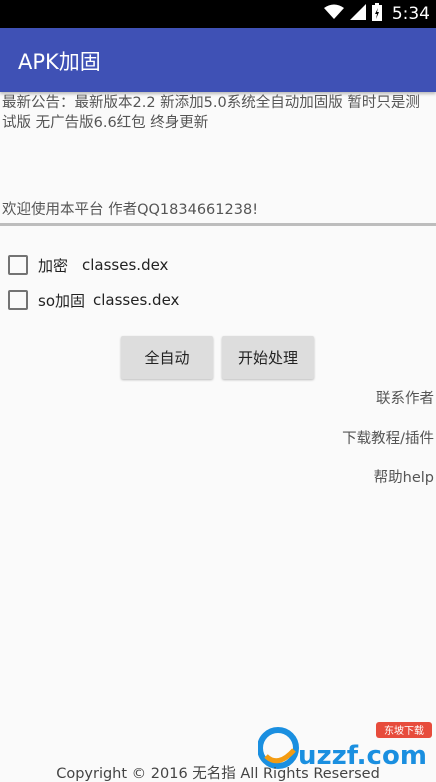  I want to click on start-processing-button: 开始处理, so click(268, 357).